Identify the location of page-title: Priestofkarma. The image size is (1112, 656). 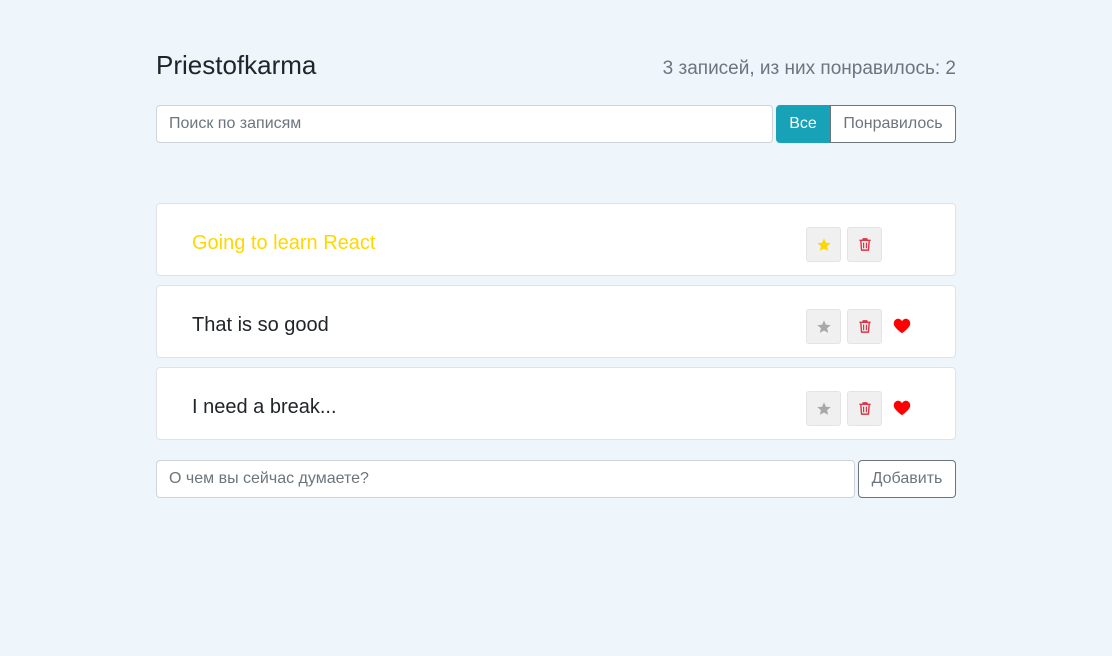
(236, 65).